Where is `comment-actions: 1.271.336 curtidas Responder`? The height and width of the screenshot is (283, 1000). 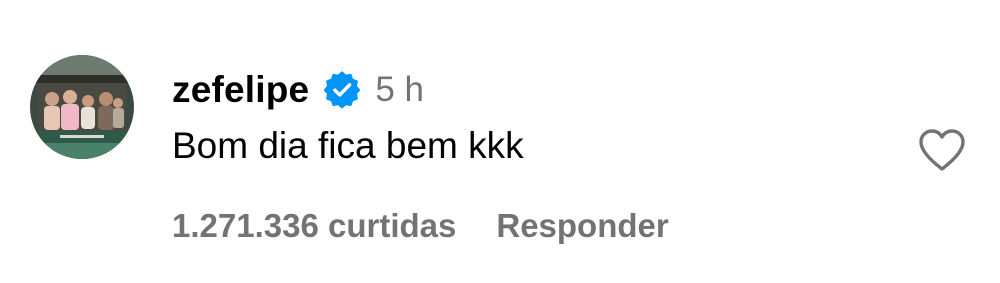 comment-actions: 1.271.336 curtidas Responder is located at coordinates (420, 226).